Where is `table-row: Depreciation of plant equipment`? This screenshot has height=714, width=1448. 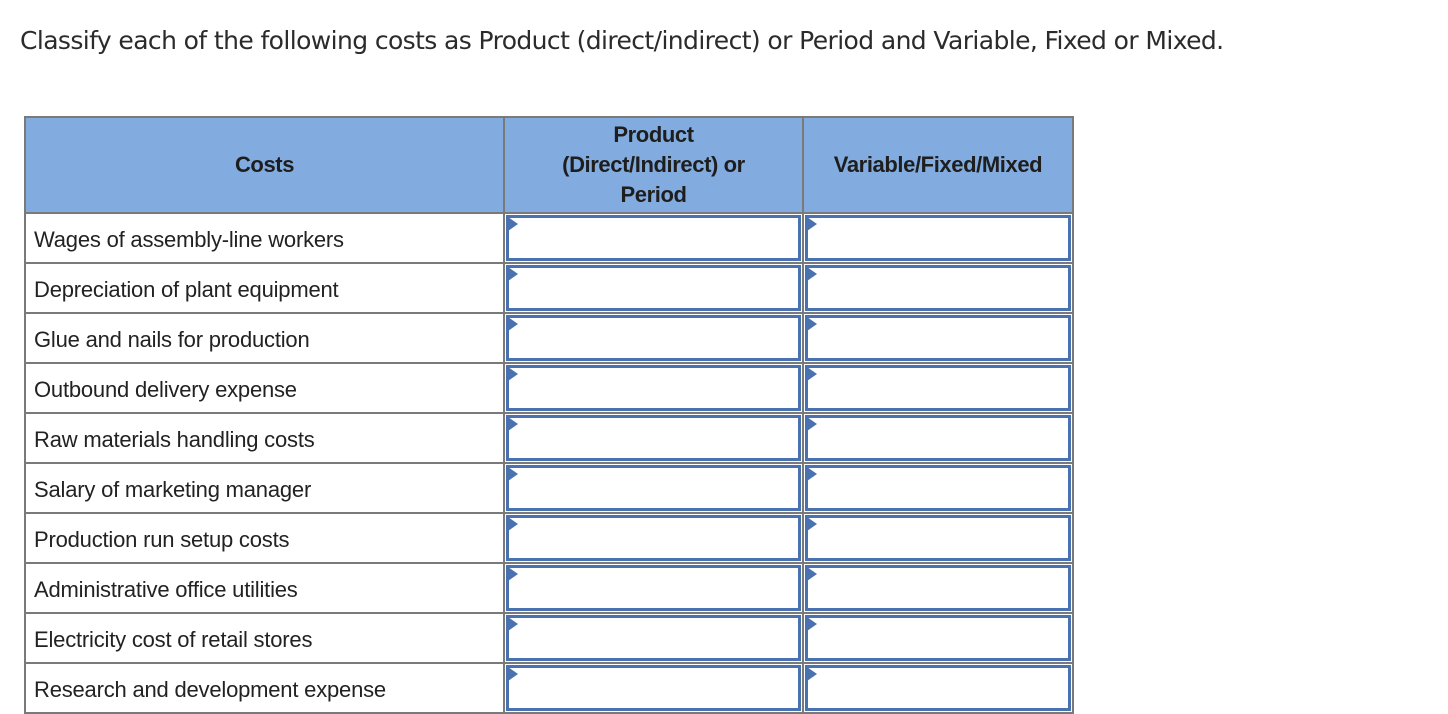
table-row: Depreciation of plant equipment is located at coordinates (549, 288).